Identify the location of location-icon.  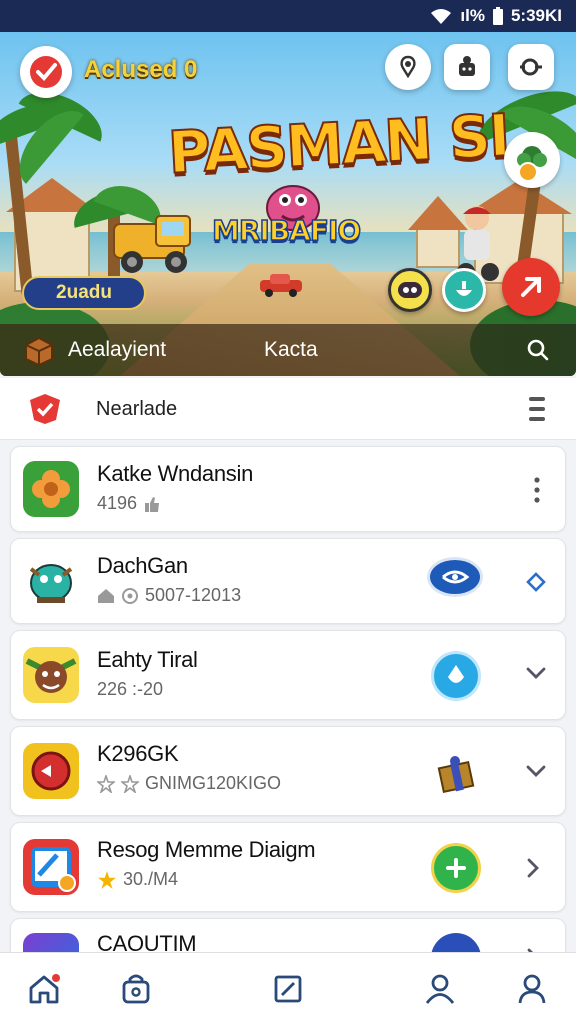
(408, 67).